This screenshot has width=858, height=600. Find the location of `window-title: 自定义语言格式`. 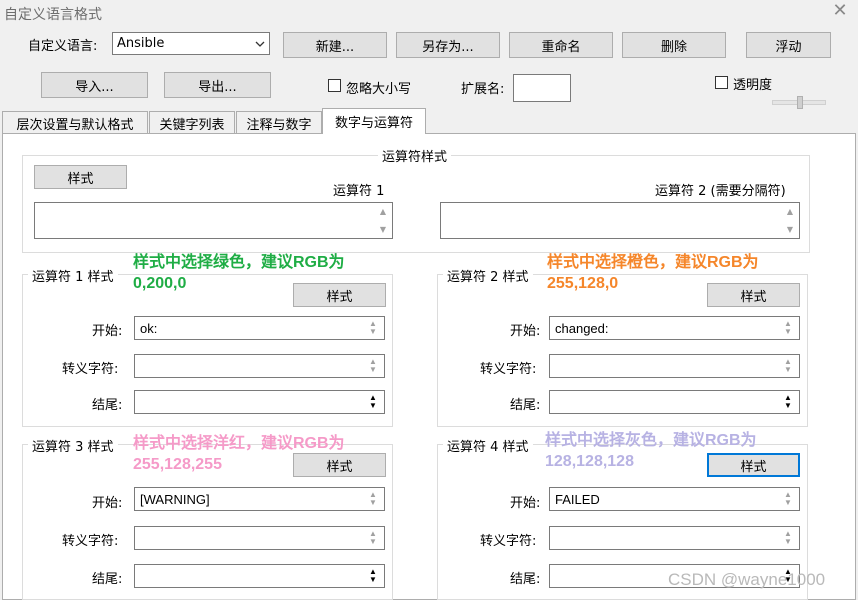

window-title: 自定义语言格式 is located at coordinates (53, 15).